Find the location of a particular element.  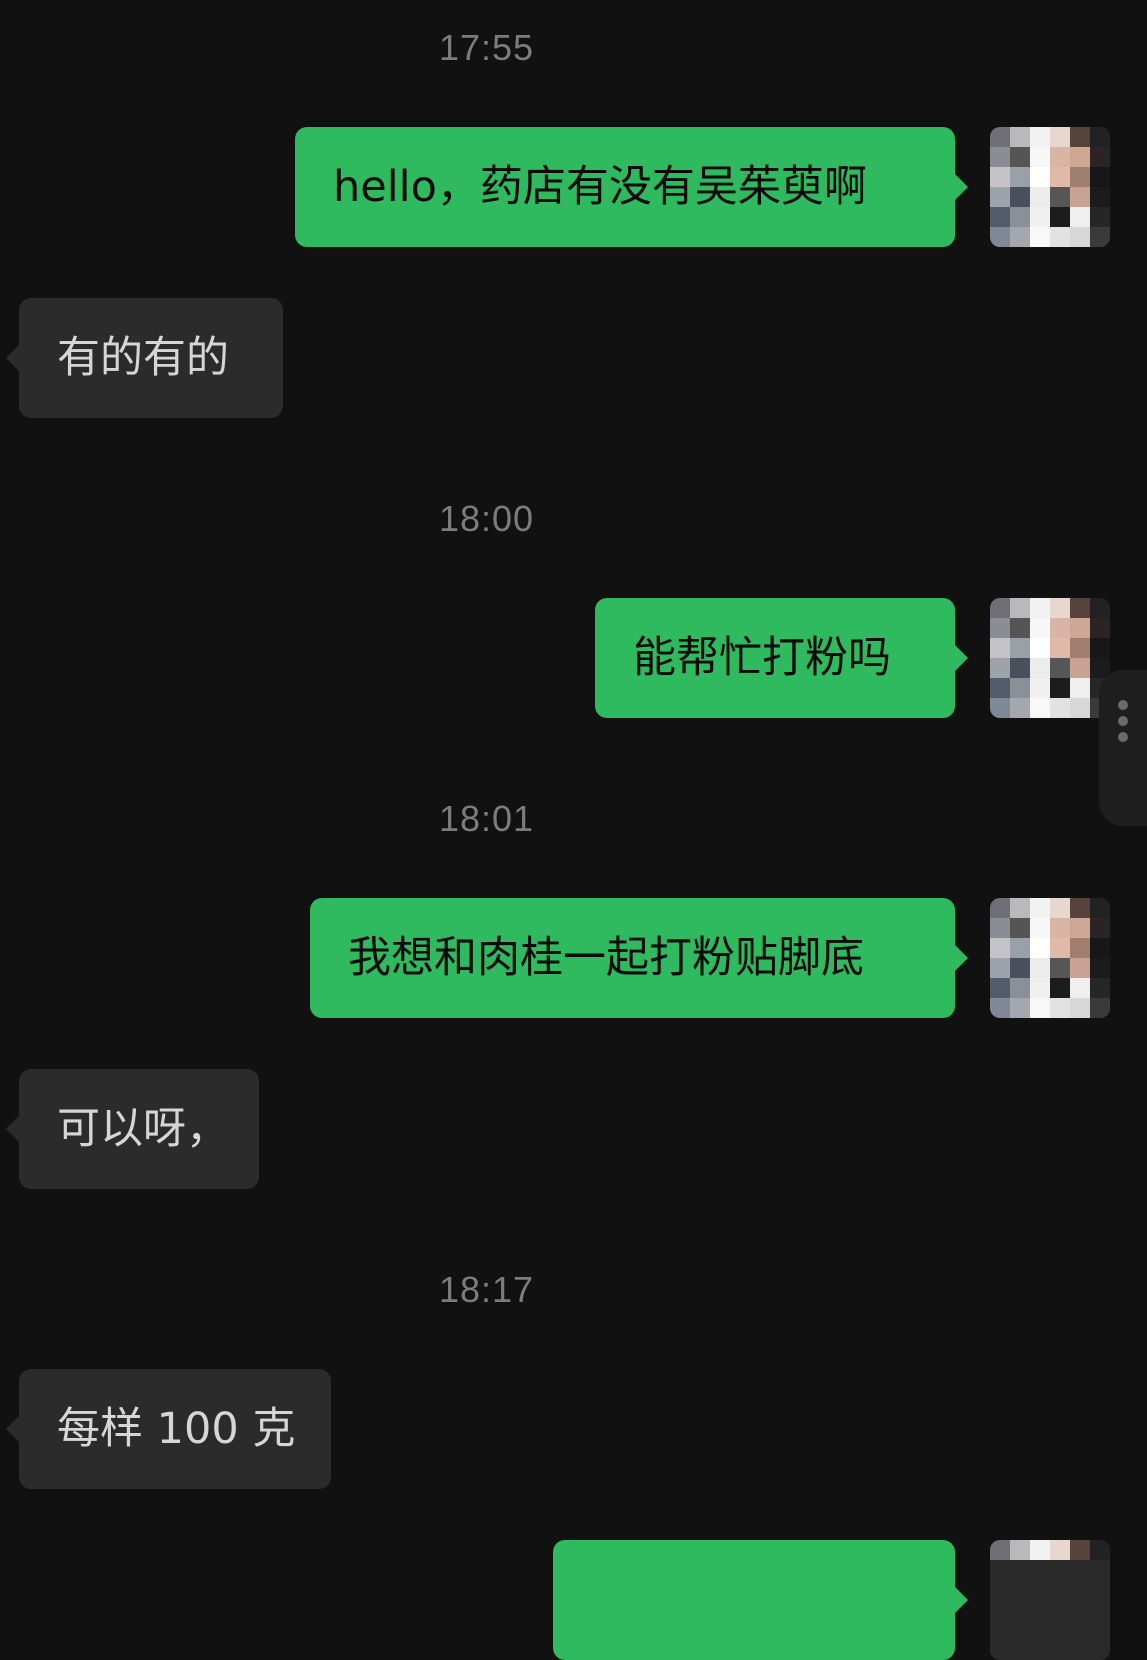

message-timestamp: 18:01 is located at coordinates (486, 818).